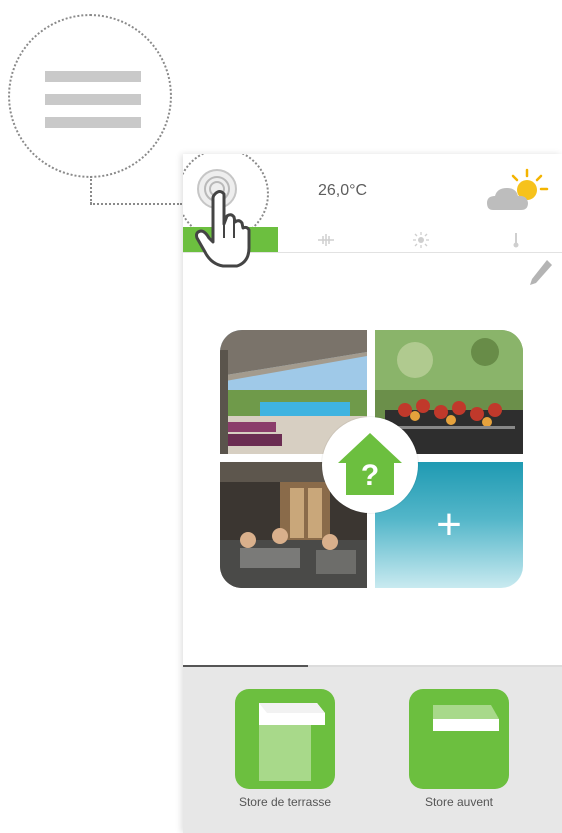 The width and height of the screenshot is (562, 833). What do you see at coordinates (372, 750) in the screenshot?
I see `device-bar: Store de terrasse Store auvent` at bounding box center [372, 750].